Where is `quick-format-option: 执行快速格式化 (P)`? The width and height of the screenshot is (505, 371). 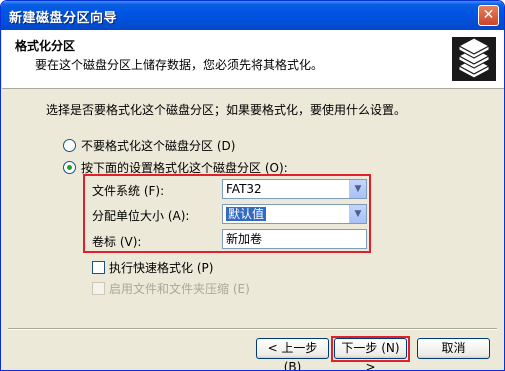
quick-format-option: 执行快速格式化 (P) is located at coordinates (152, 267).